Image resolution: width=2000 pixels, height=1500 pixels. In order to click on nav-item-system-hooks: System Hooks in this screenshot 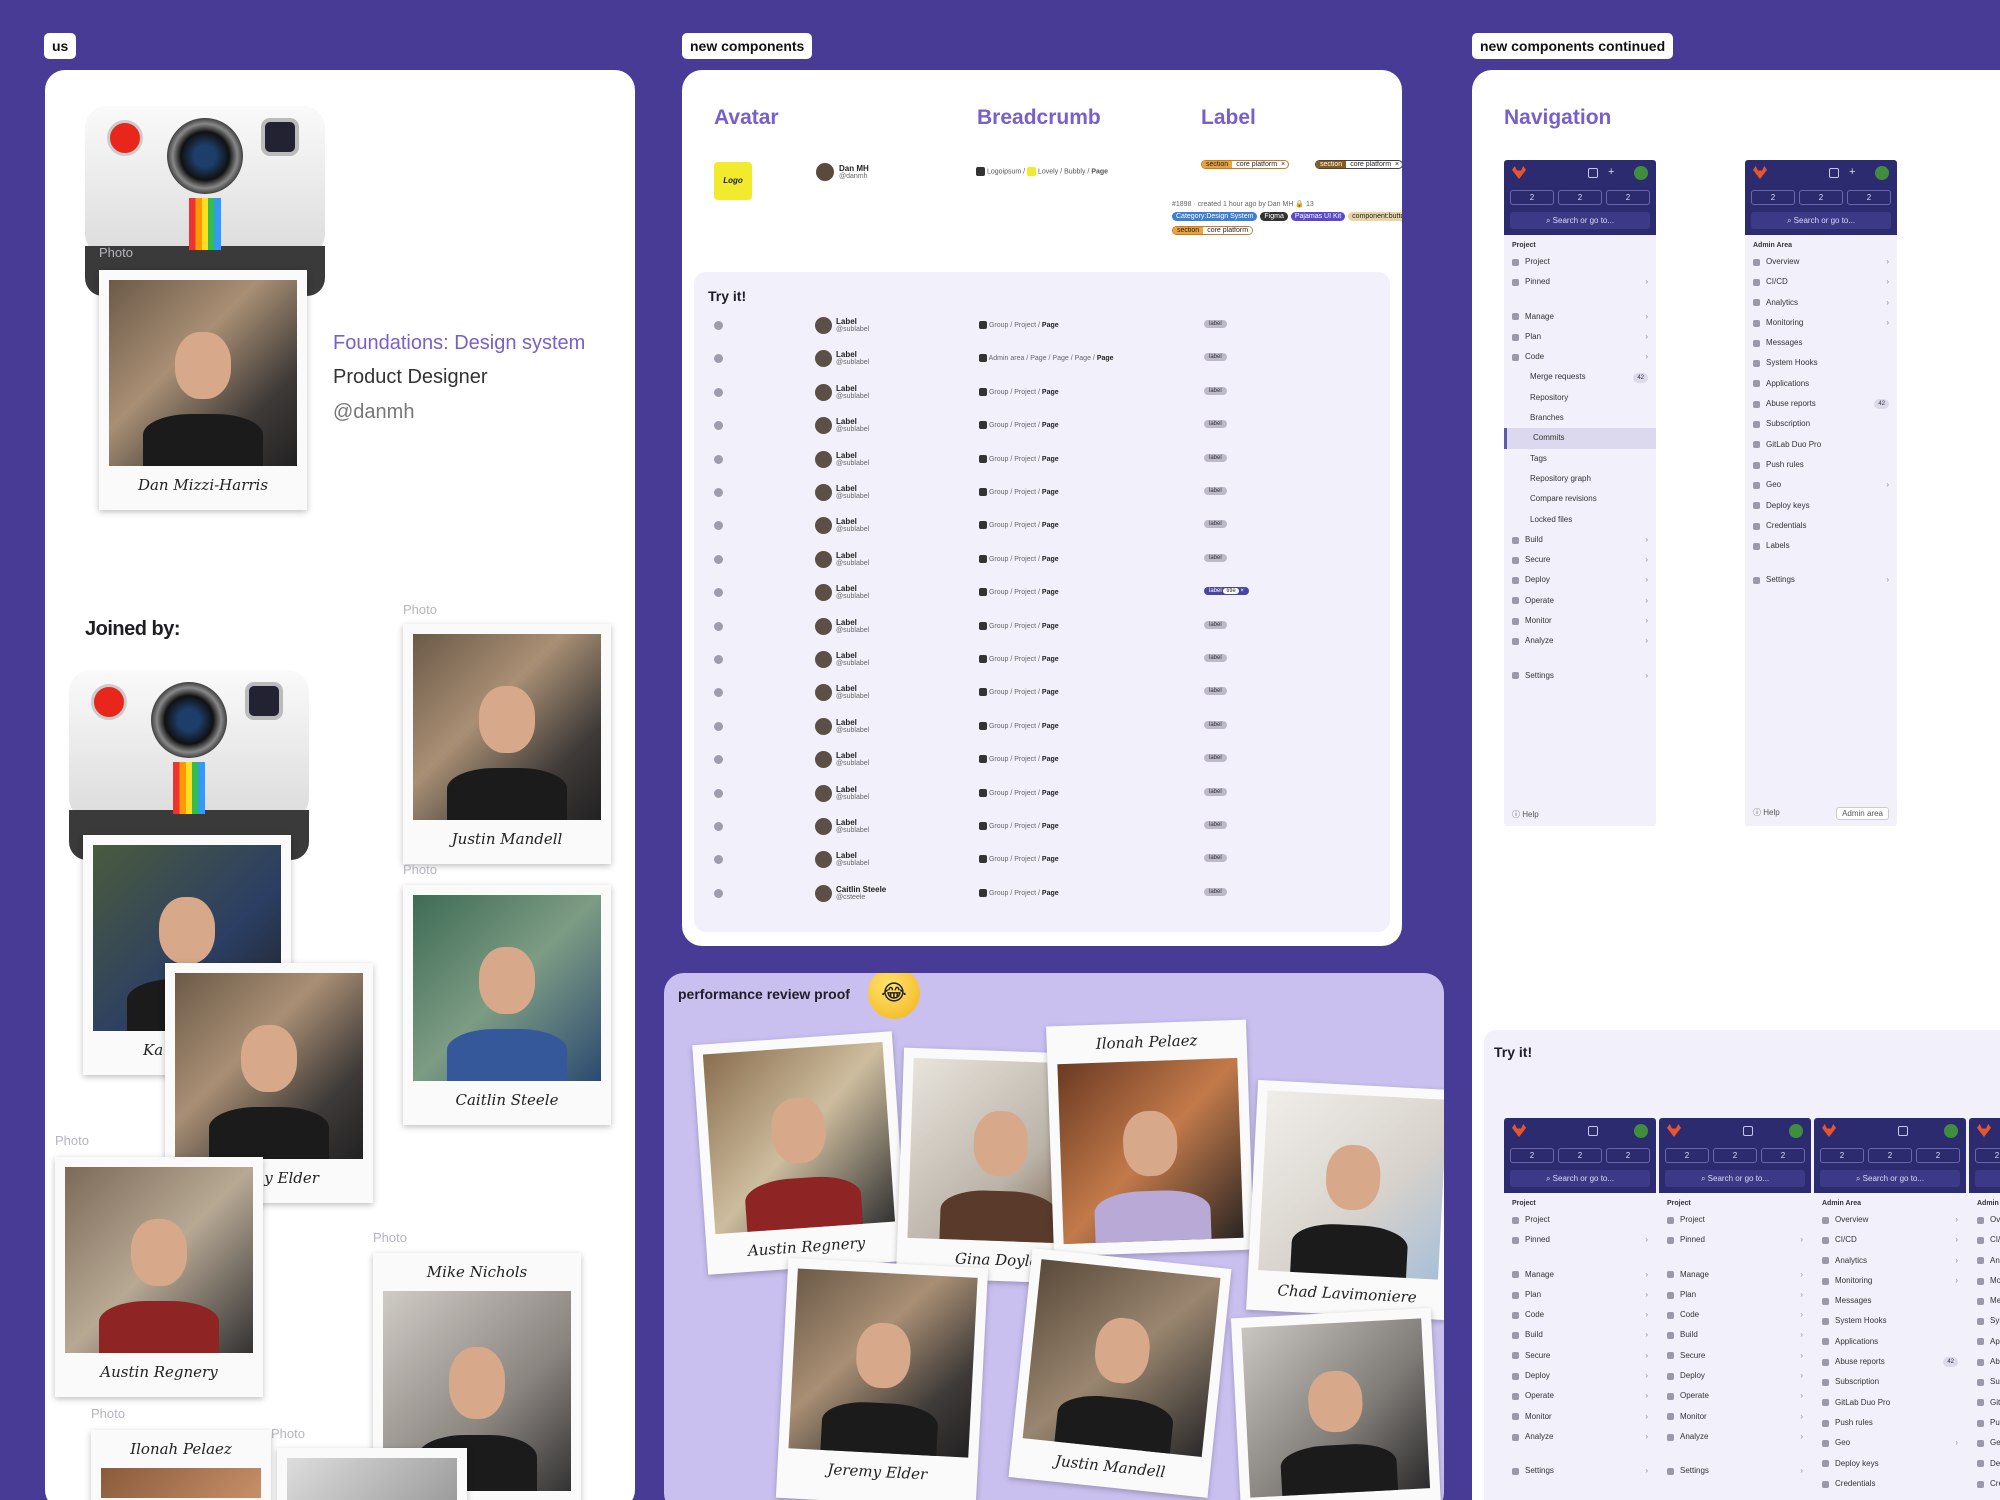, I will do `click(1890, 1321)`.